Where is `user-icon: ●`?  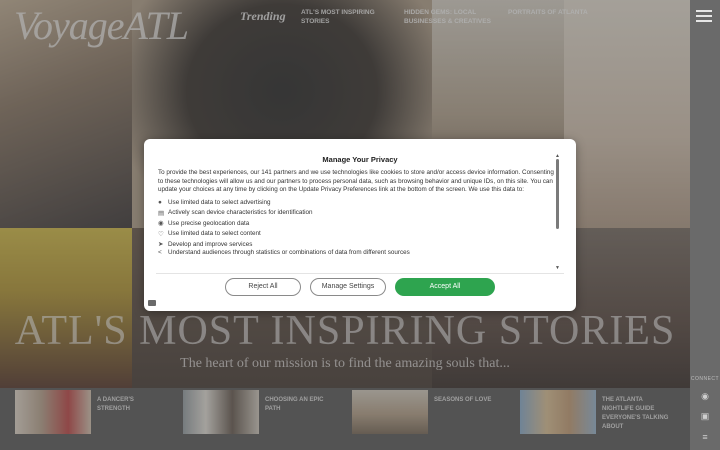
user-icon: ● is located at coordinates (160, 202).